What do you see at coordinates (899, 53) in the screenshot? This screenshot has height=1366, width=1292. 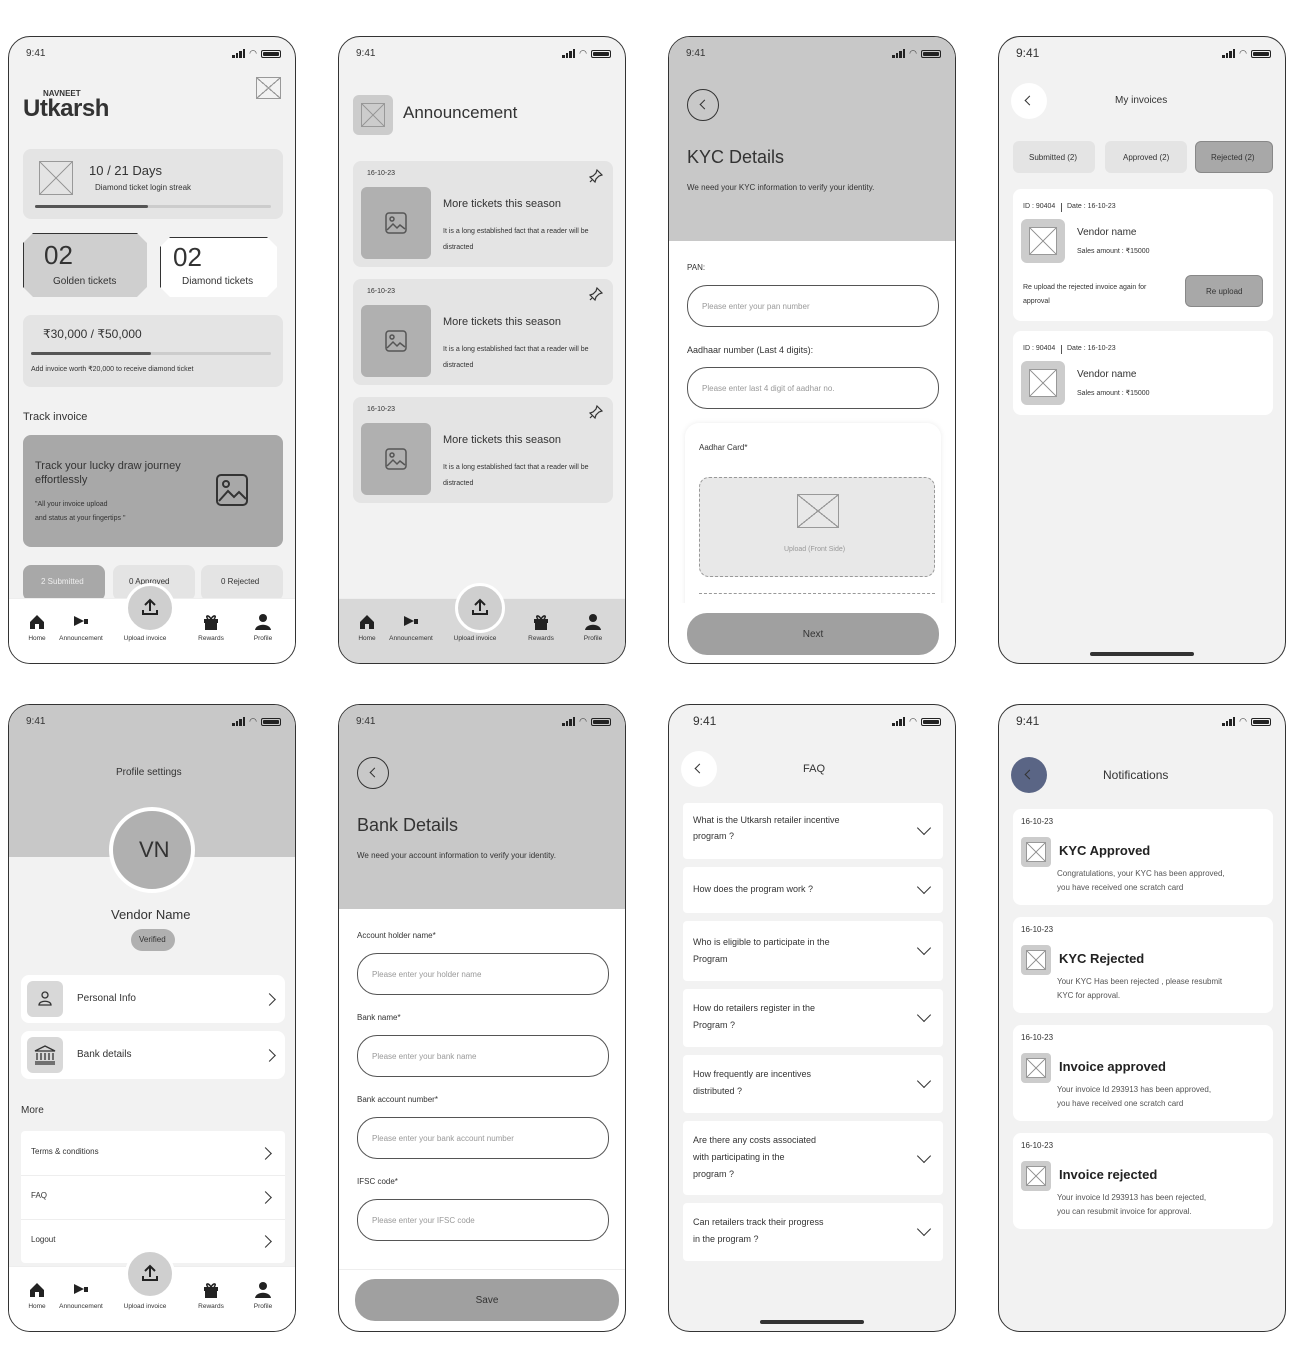 I see `signal-icon` at bounding box center [899, 53].